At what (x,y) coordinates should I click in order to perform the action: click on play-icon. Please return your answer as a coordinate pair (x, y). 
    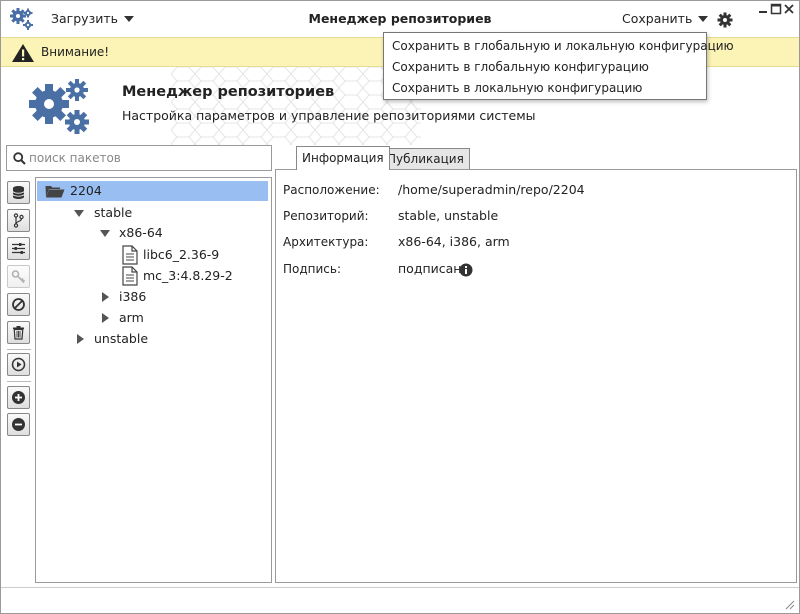
    Looking at the image, I should click on (18, 364).